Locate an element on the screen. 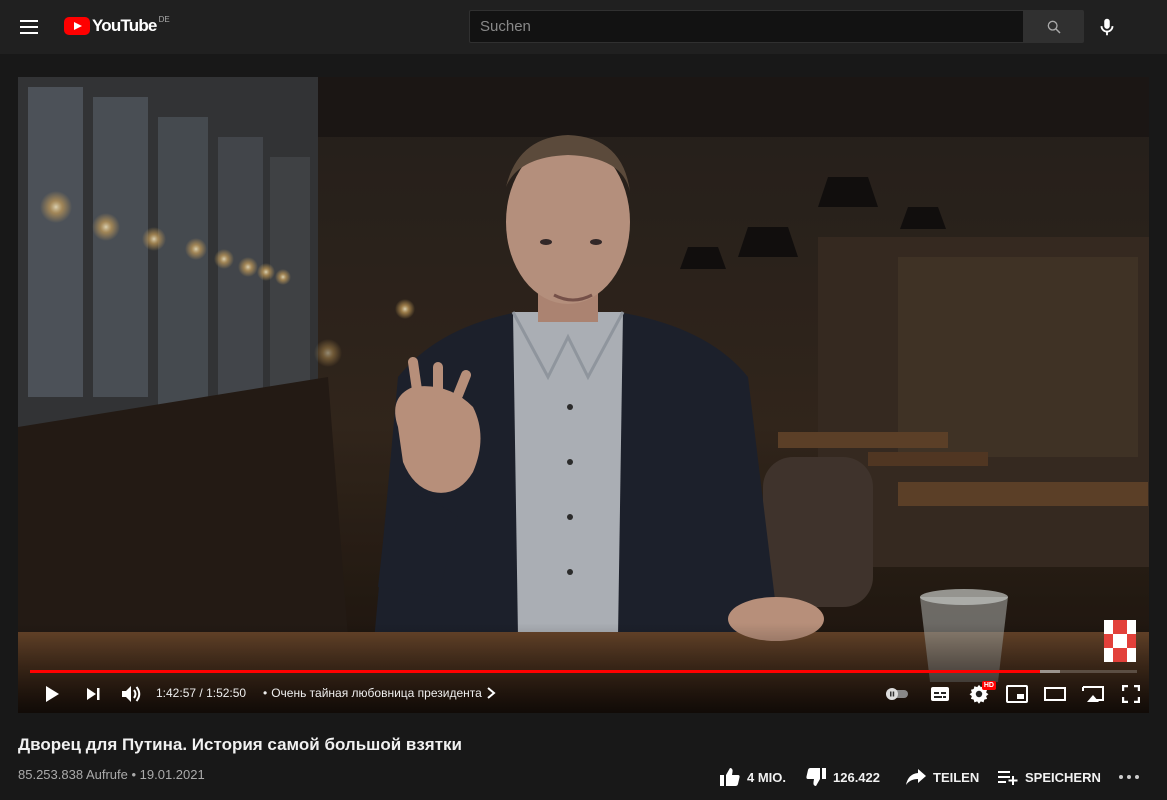 The image size is (1167, 800). next-button is located at coordinates (93, 694).